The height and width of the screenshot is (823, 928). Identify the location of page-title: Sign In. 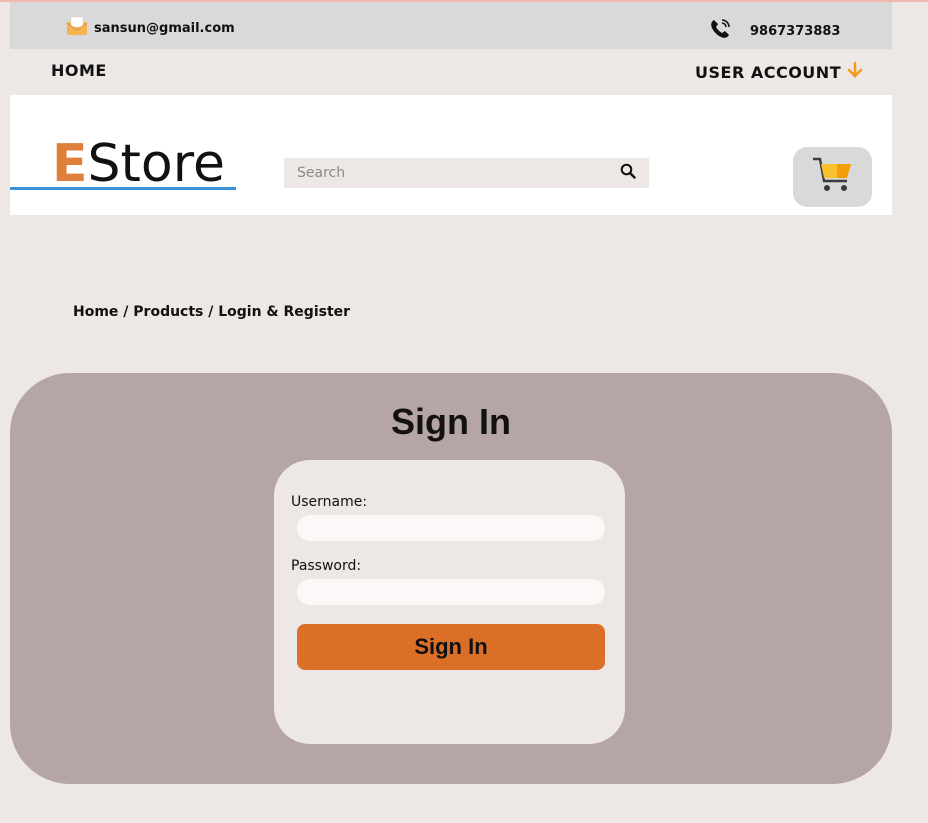
(451, 421).